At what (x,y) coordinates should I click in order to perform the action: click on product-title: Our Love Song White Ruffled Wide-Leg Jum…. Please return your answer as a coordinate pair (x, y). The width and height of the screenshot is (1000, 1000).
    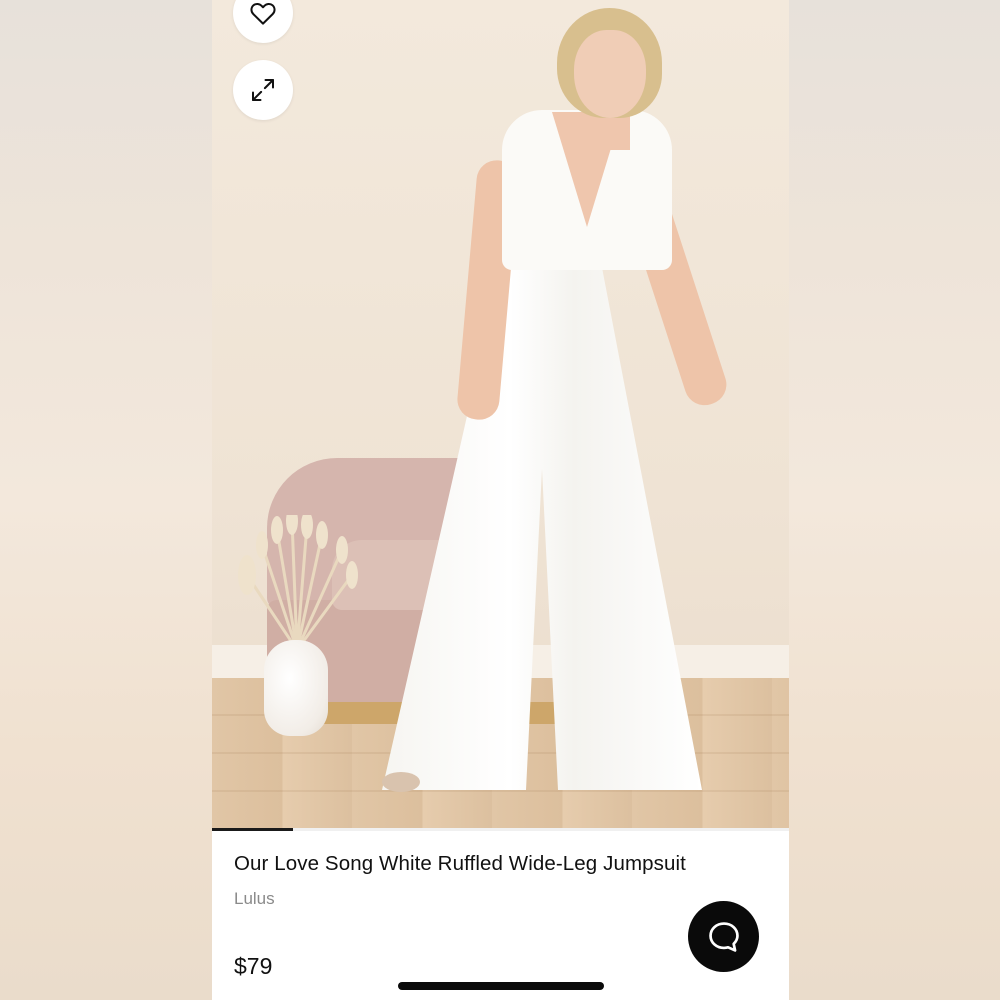
    Looking at the image, I should click on (460, 863).